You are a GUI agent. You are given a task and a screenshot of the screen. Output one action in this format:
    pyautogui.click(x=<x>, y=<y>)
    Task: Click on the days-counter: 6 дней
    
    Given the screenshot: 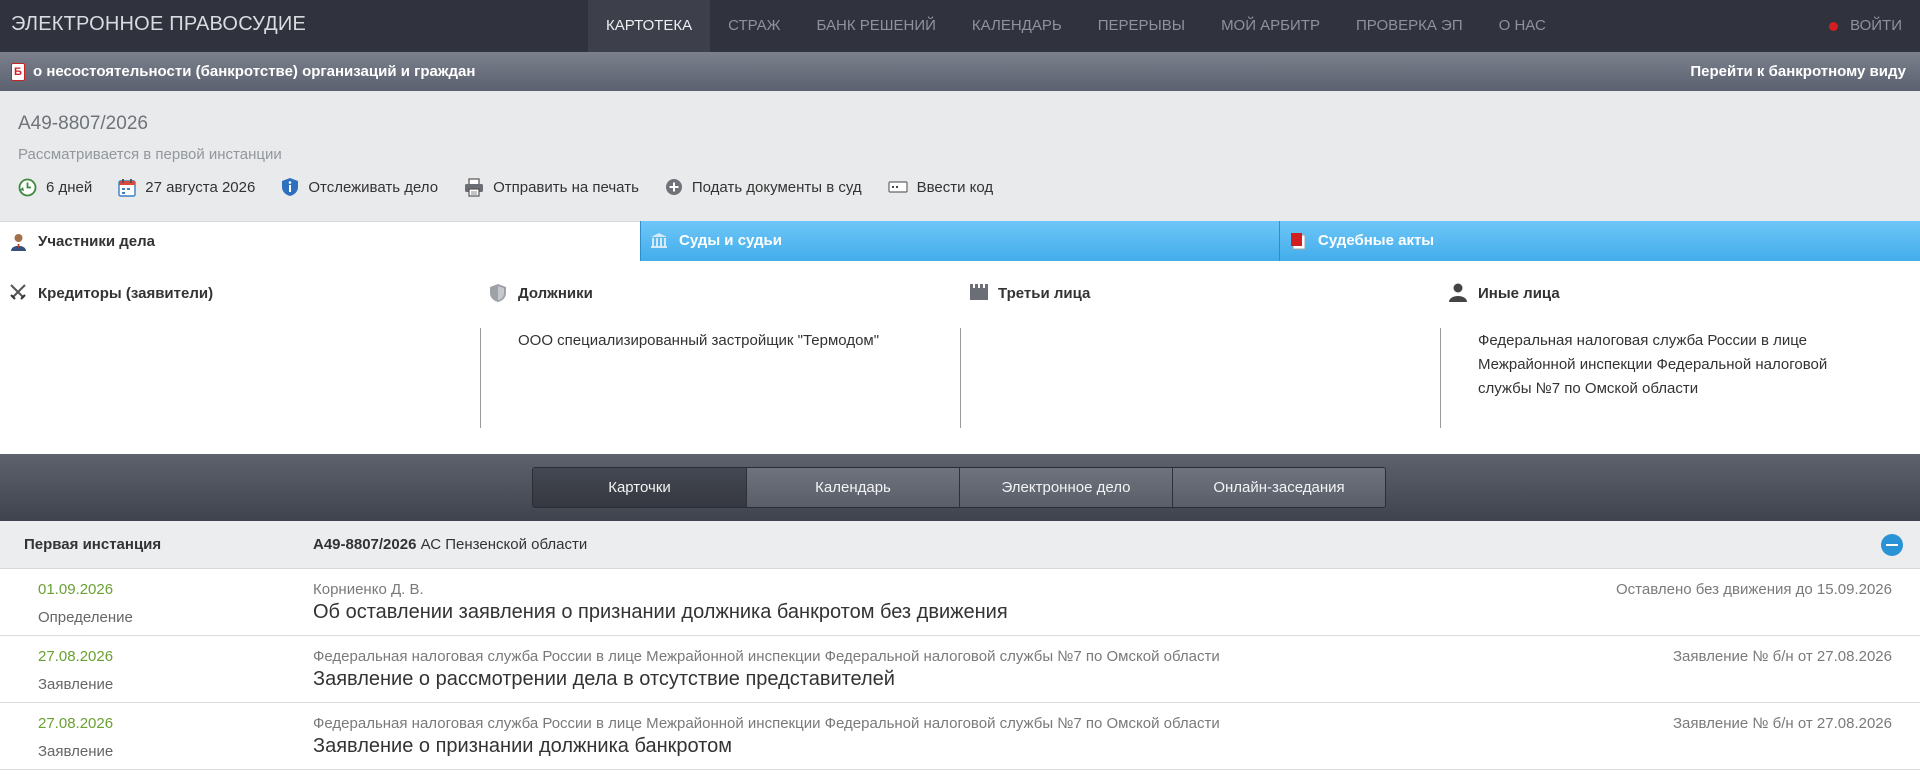 What is the action you would take?
    pyautogui.click(x=55, y=187)
    